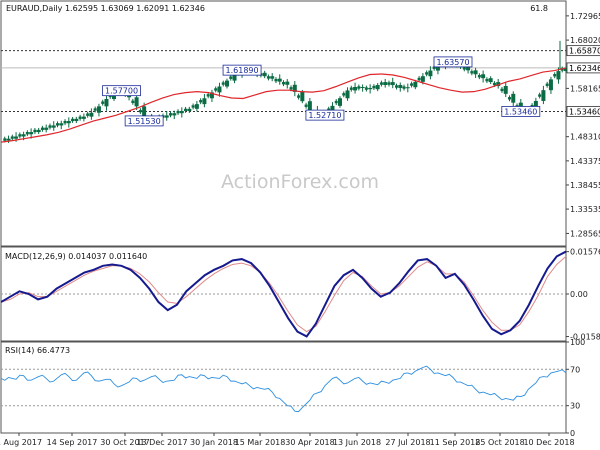  Describe the element at coordinates (76, 256) in the screenshot. I see `macd-panel-title: MACD(12,26,9) 0.014037 0.011640` at that location.